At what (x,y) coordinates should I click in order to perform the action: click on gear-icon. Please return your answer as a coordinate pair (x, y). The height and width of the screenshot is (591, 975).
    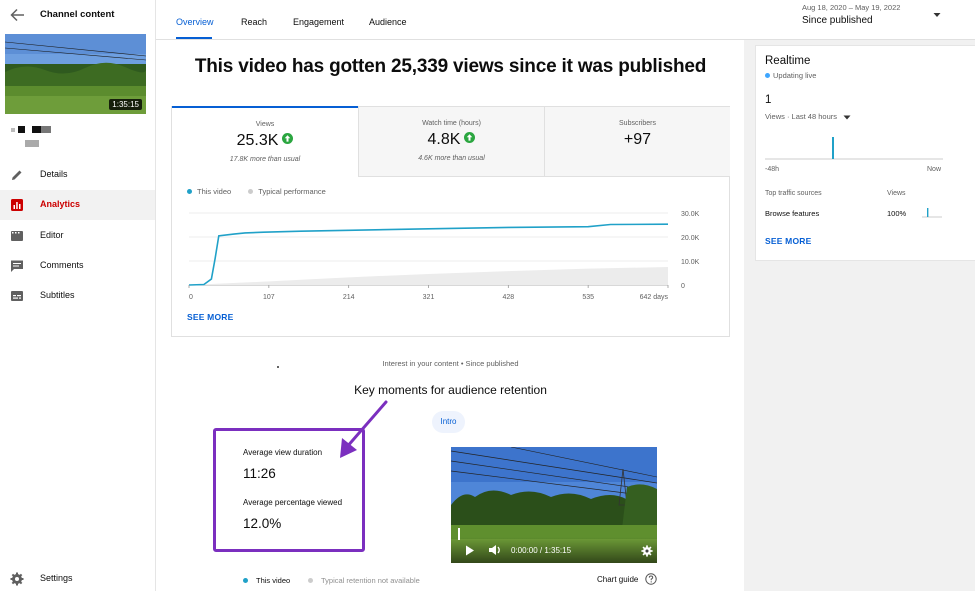
    Looking at the image, I should click on (17, 579).